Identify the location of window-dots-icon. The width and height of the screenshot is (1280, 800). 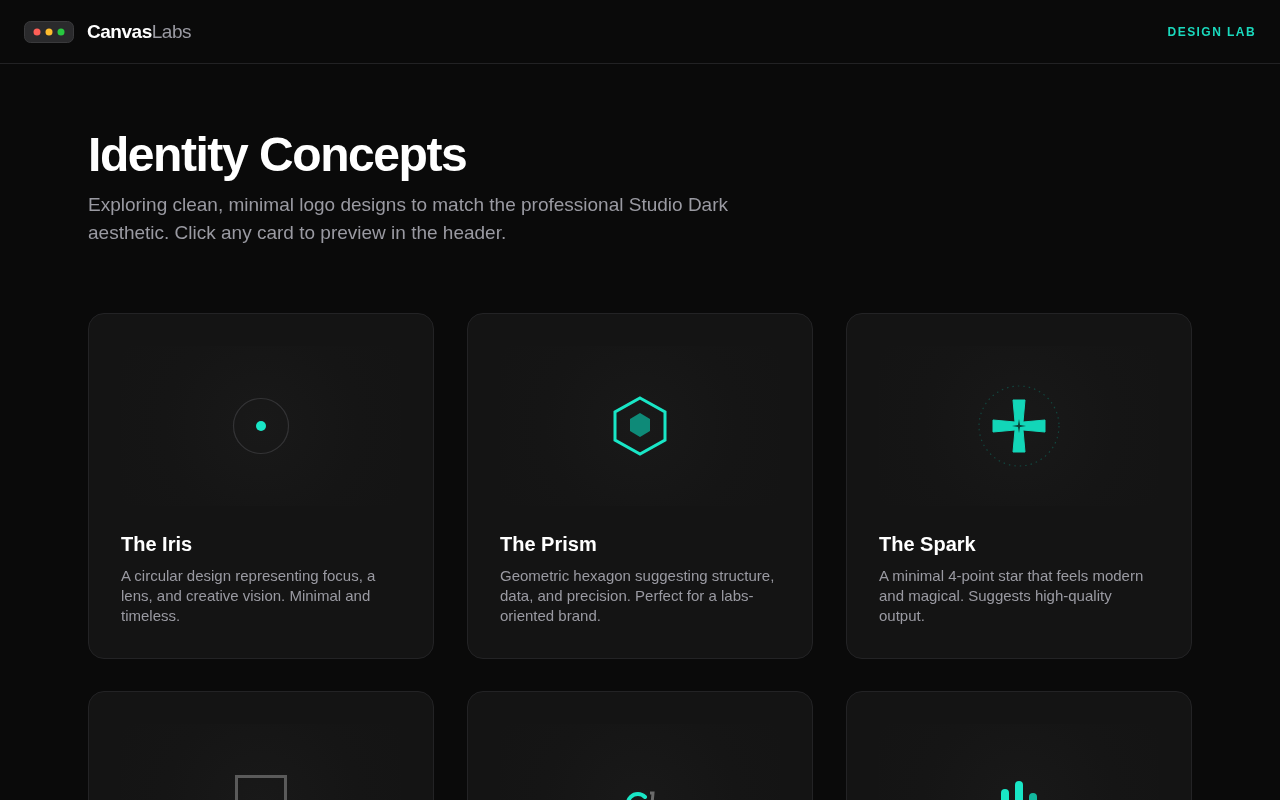
(49, 31).